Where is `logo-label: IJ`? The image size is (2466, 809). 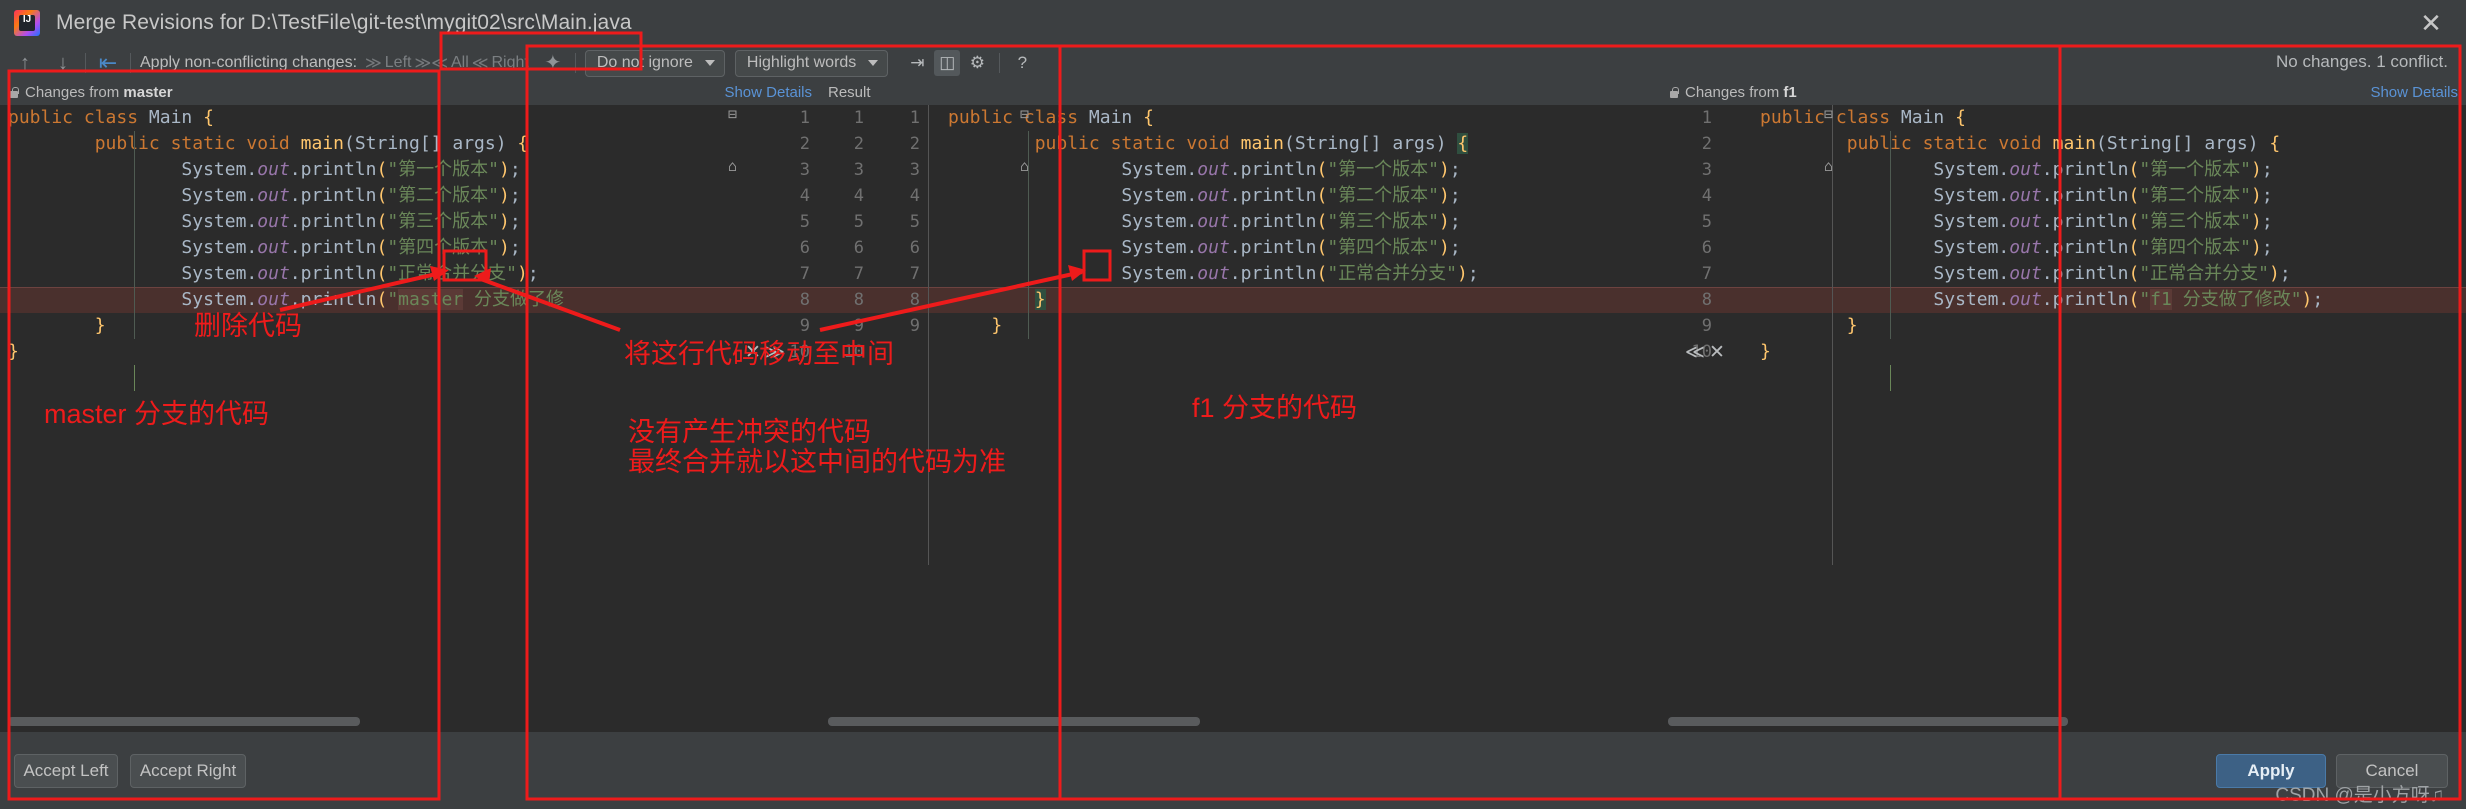 logo-label: IJ is located at coordinates (27, 19).